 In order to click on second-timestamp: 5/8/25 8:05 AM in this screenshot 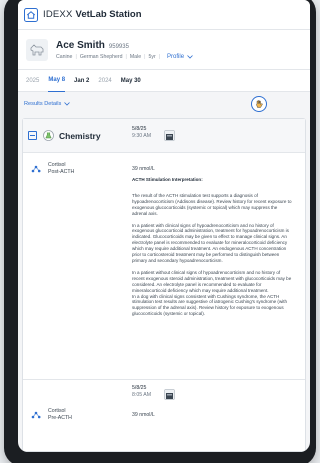, I will do `click(141, 392)`.